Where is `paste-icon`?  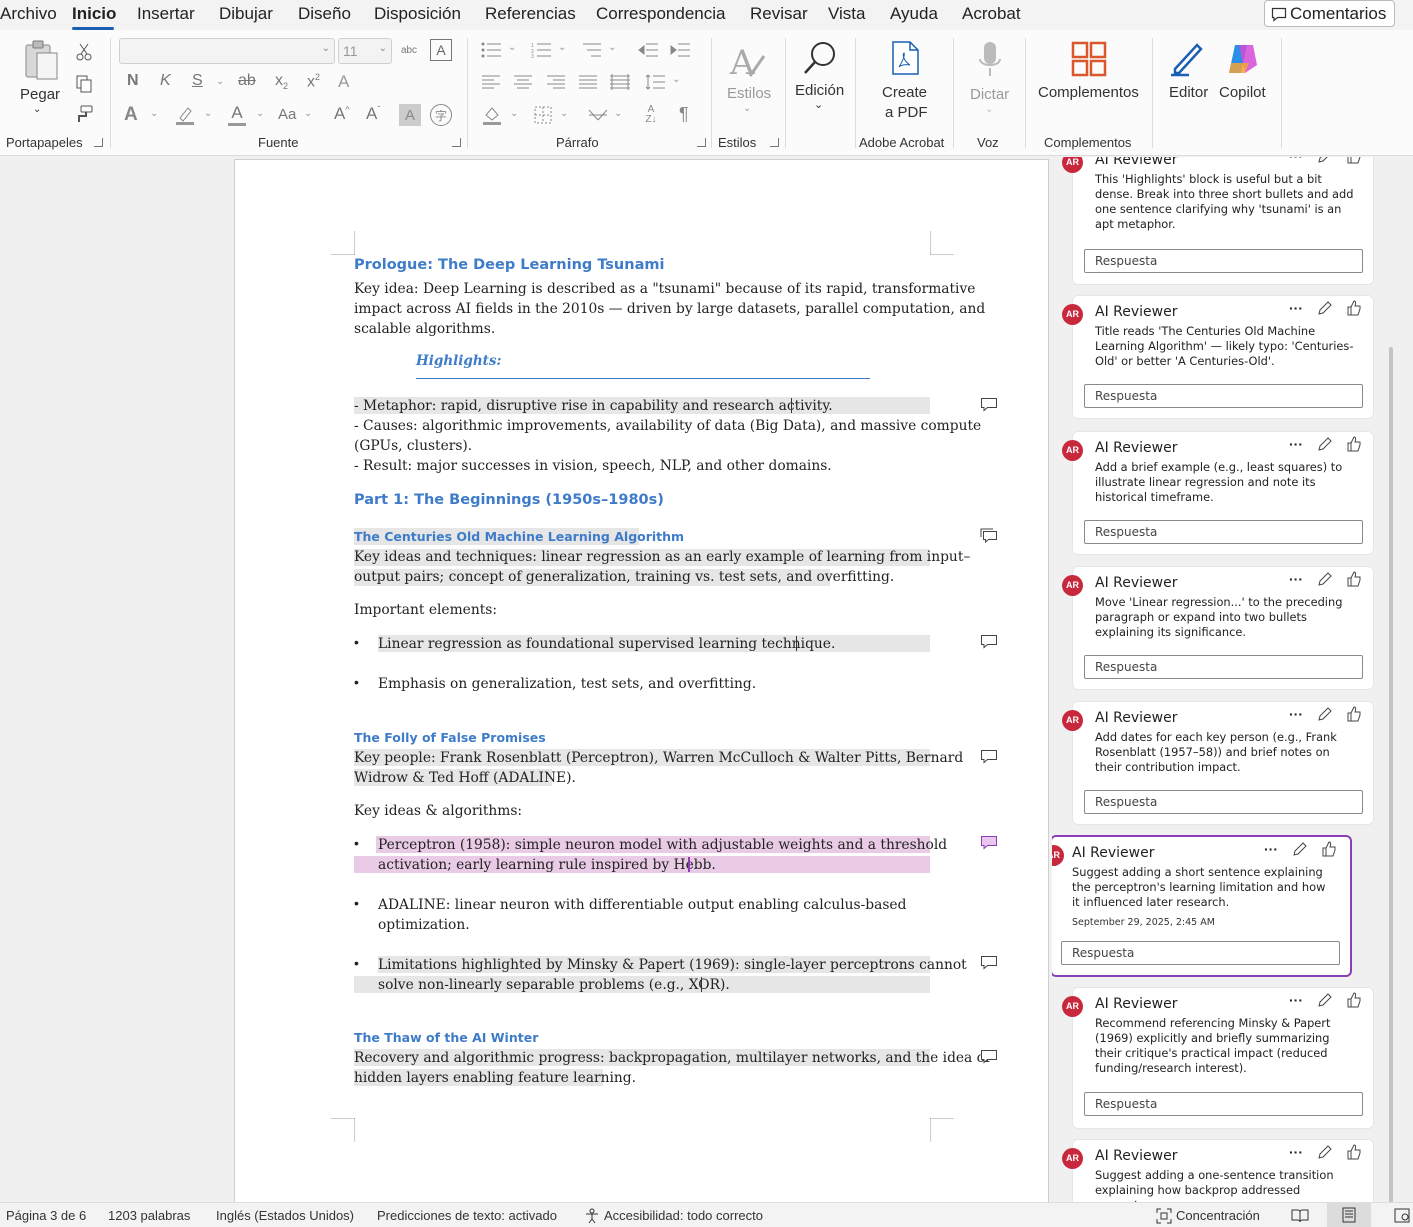 paste-icon is located at coordinates (41, 60).